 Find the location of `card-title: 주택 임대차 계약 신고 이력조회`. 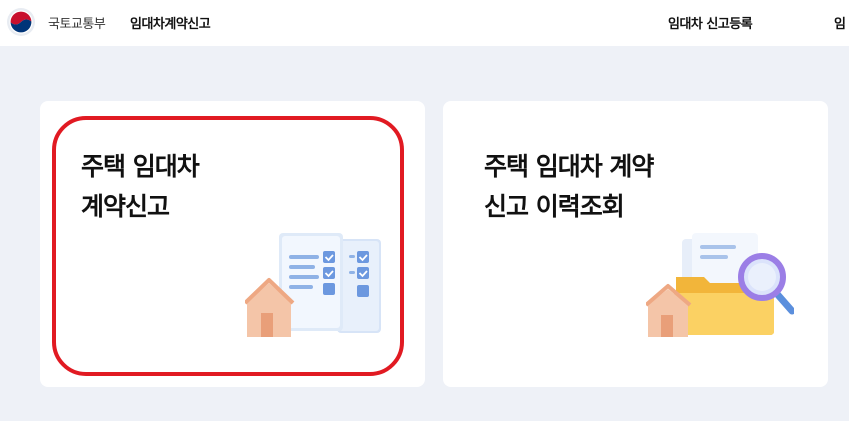

card-title: 주택 임대차 계약 신고 이력조회 is located at coordinates (569, 187).